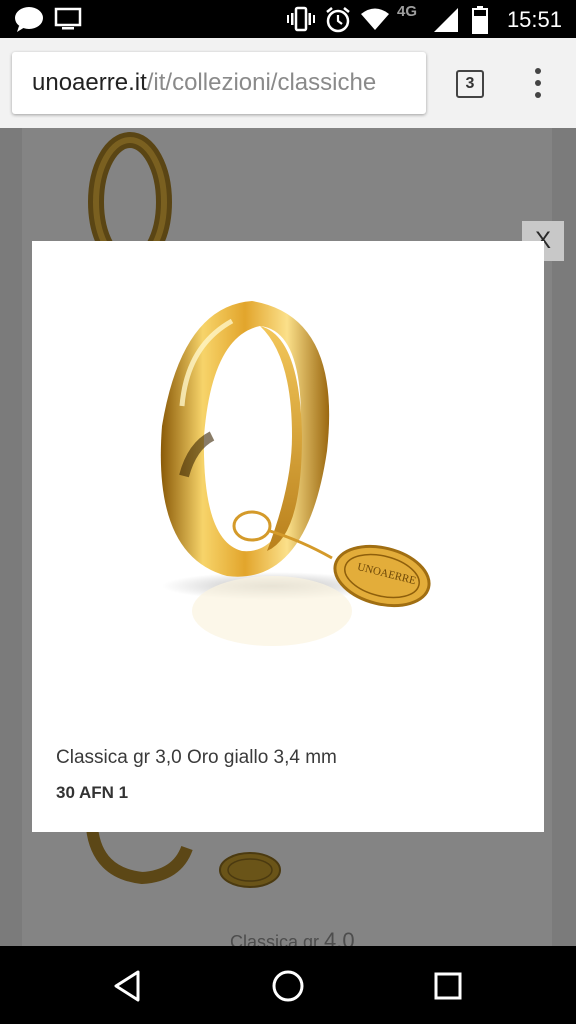  Describe the element at coordinates (470, 84) in the screenshot. I see `tab-switcher-button: 3` at that location.